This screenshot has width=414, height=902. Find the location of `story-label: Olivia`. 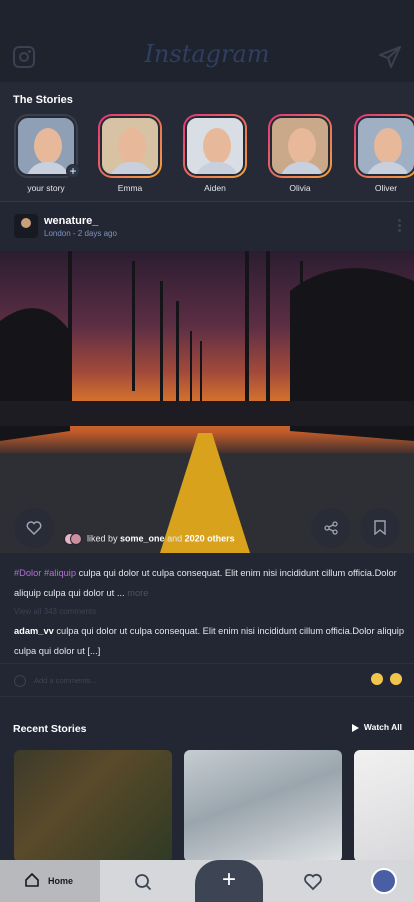

story-label: Olivia is located at coordinates (300, 188).